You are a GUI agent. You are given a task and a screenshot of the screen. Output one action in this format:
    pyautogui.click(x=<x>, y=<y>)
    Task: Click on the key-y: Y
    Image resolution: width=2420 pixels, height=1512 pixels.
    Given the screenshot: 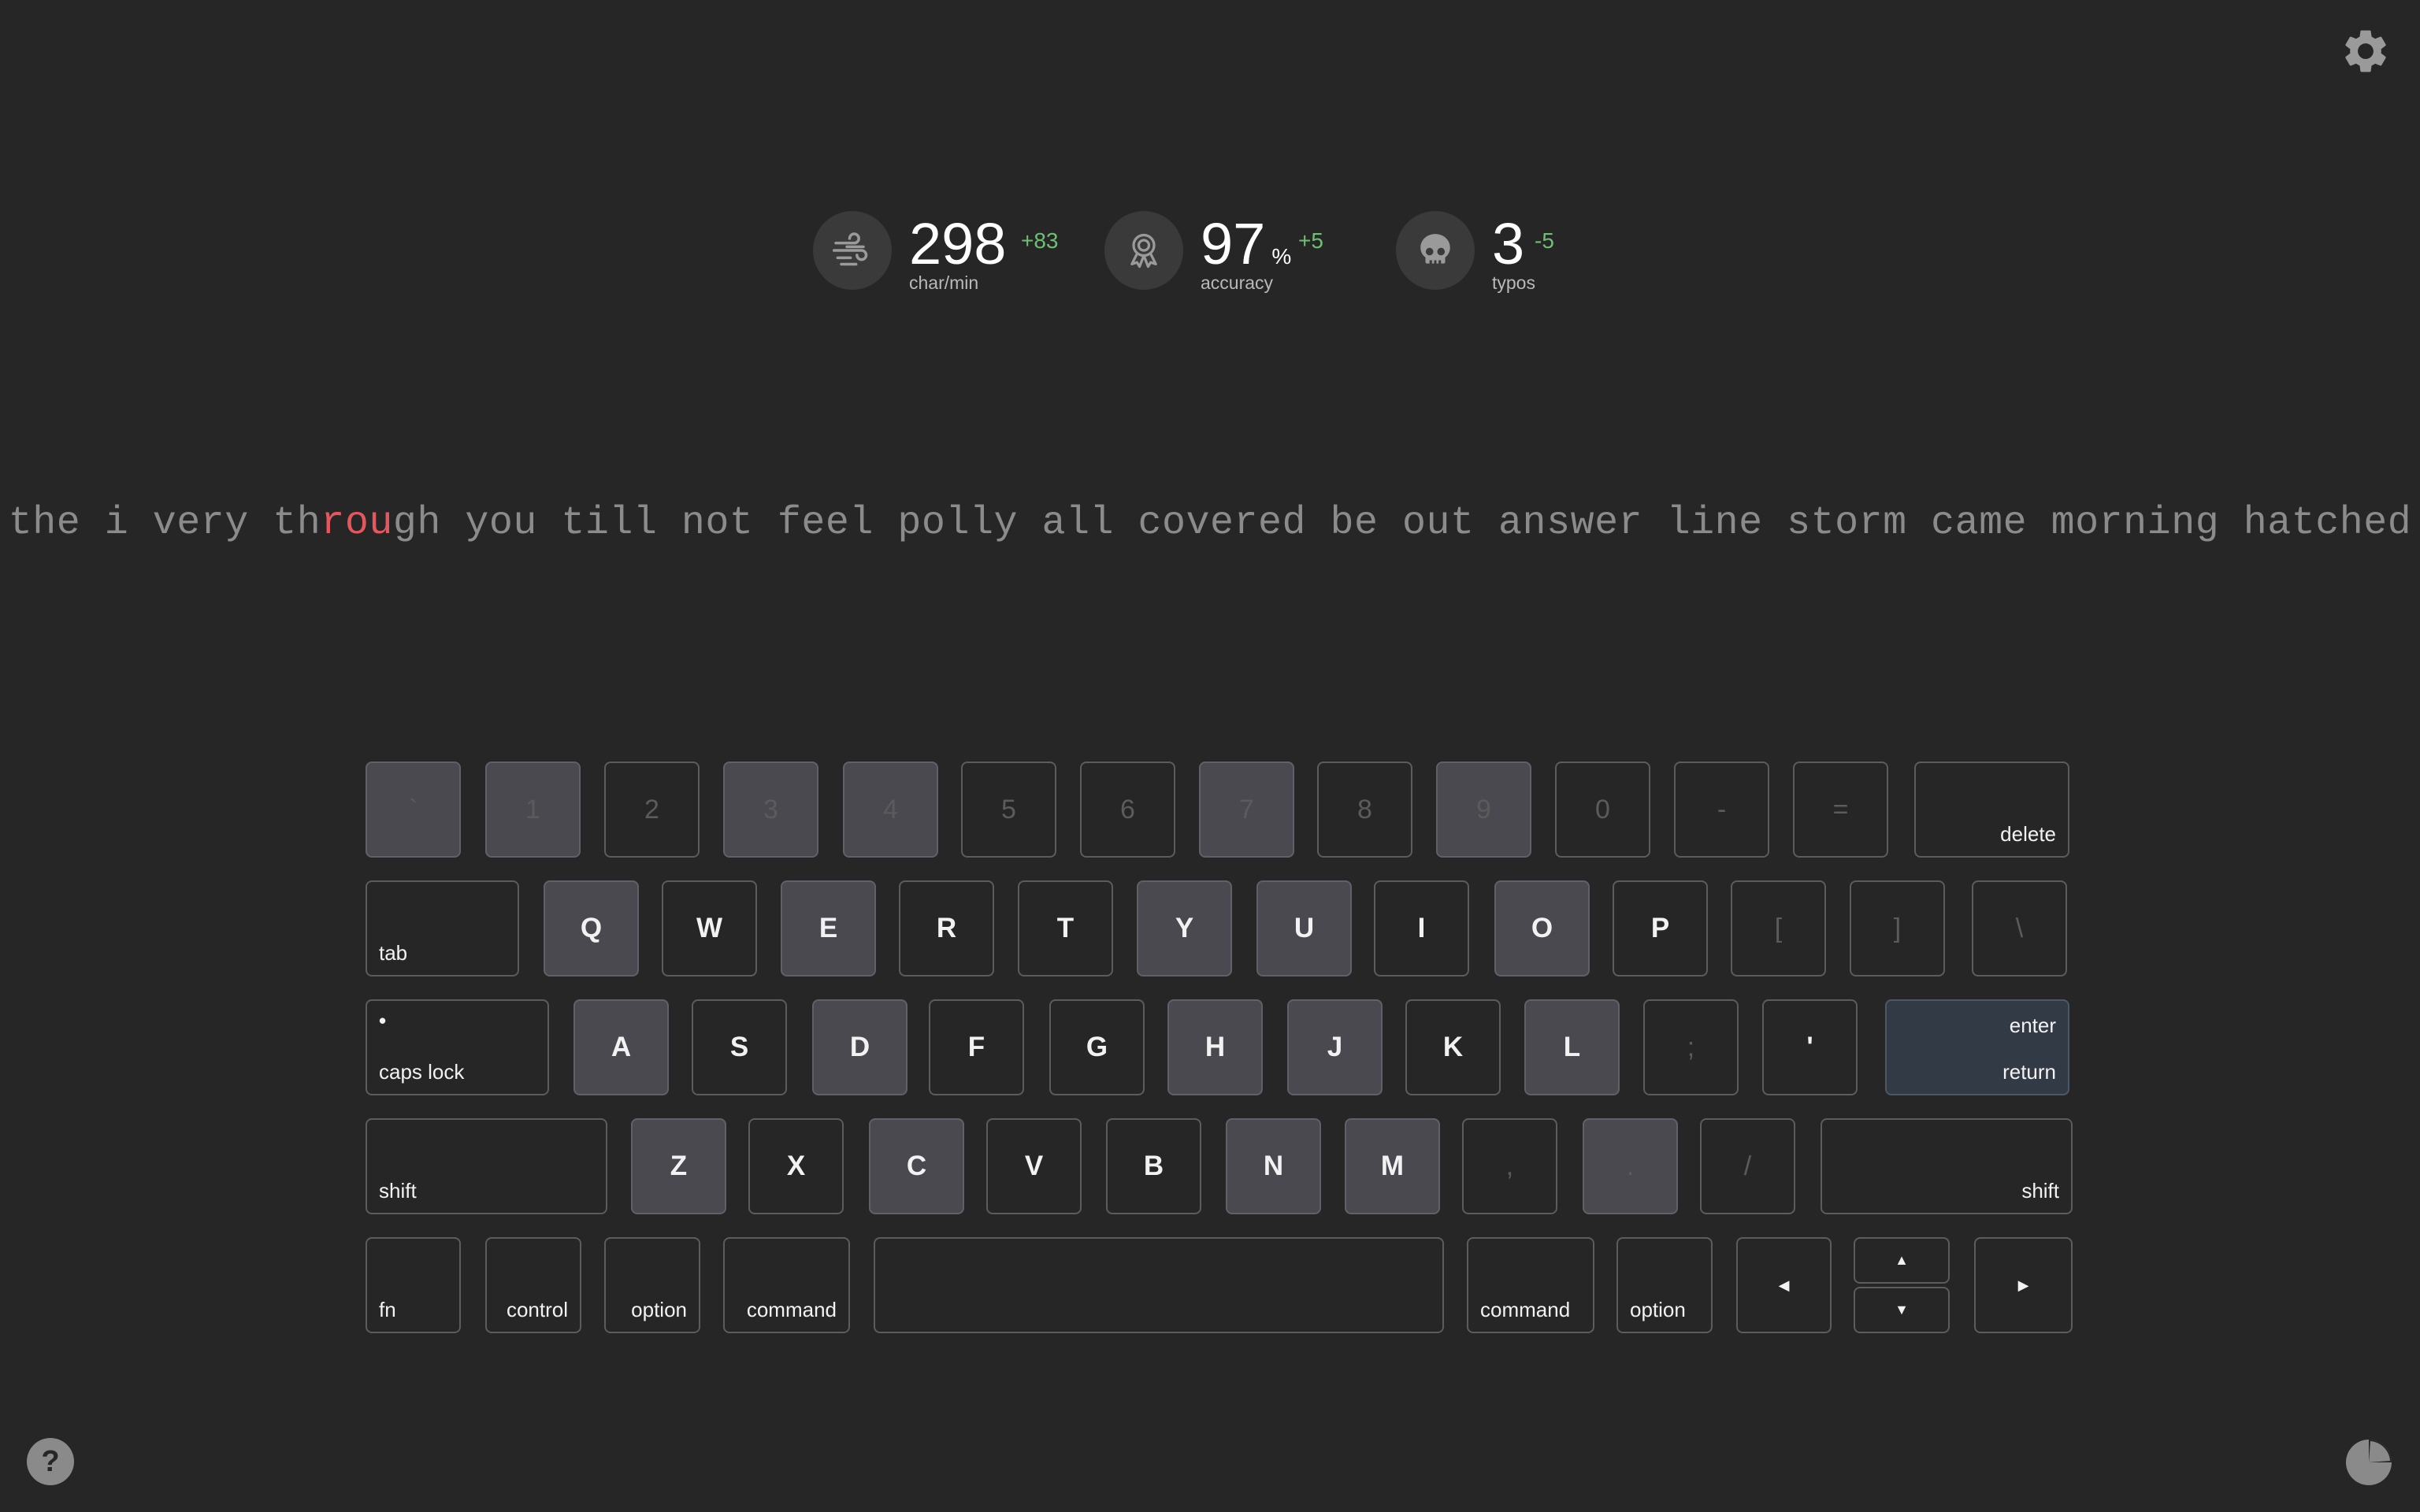 What is the action you would take?
    pyautogui.click(x=1184, y=928)
    